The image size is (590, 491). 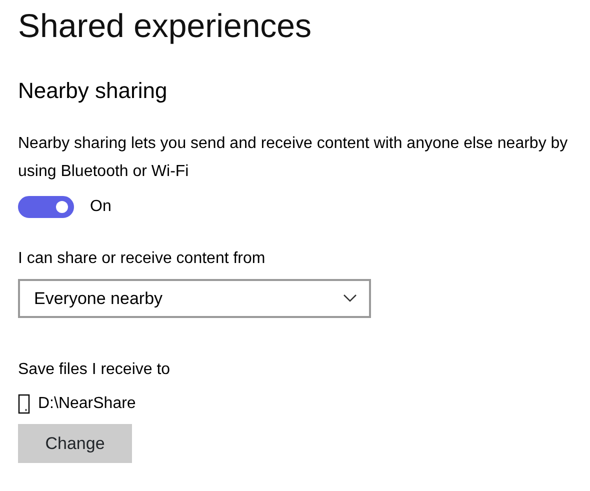 What do you see at coordinates (165, 26) in the screenshot?
I see `page-title: Shared experiences` at bounding box center [165, 26].